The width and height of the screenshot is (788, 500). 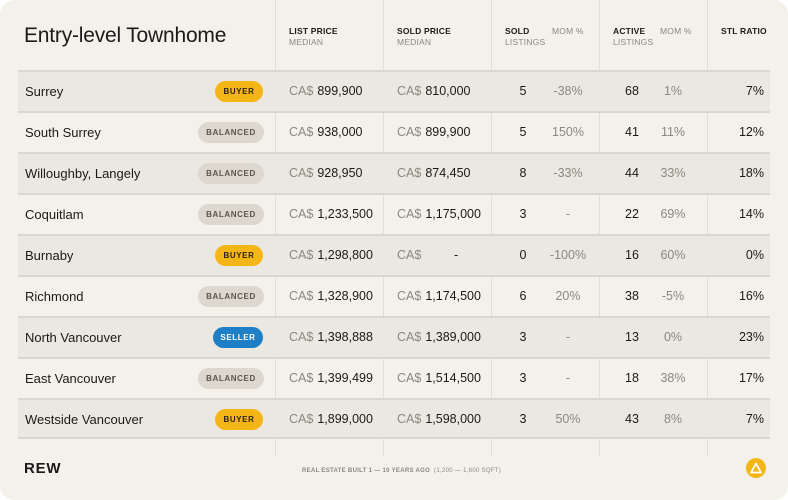 What do you see at coordinates (568, 255) in the screenshot?
I see `sold-mom: -100%` at bounding box center [568, 255].